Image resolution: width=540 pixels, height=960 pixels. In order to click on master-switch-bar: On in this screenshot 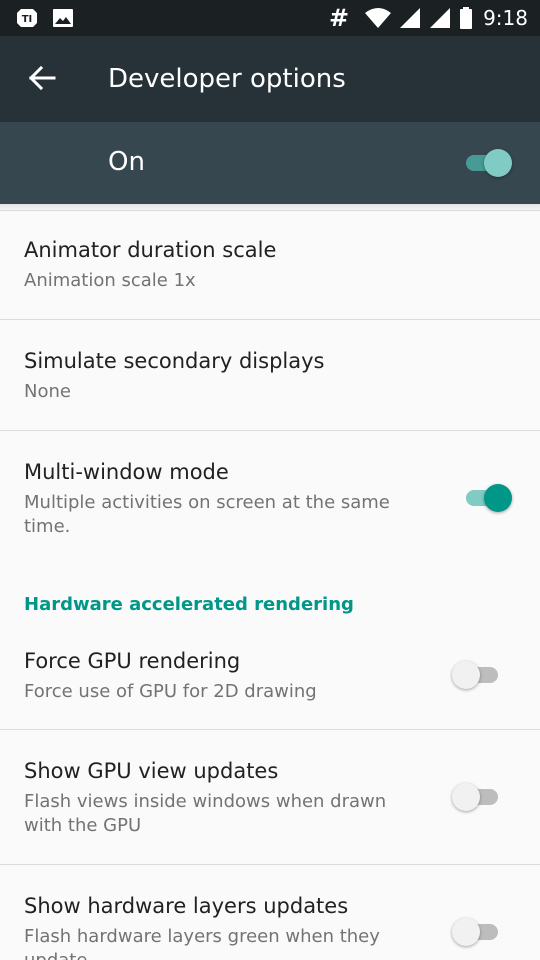, I will do `click(270, 163)`.